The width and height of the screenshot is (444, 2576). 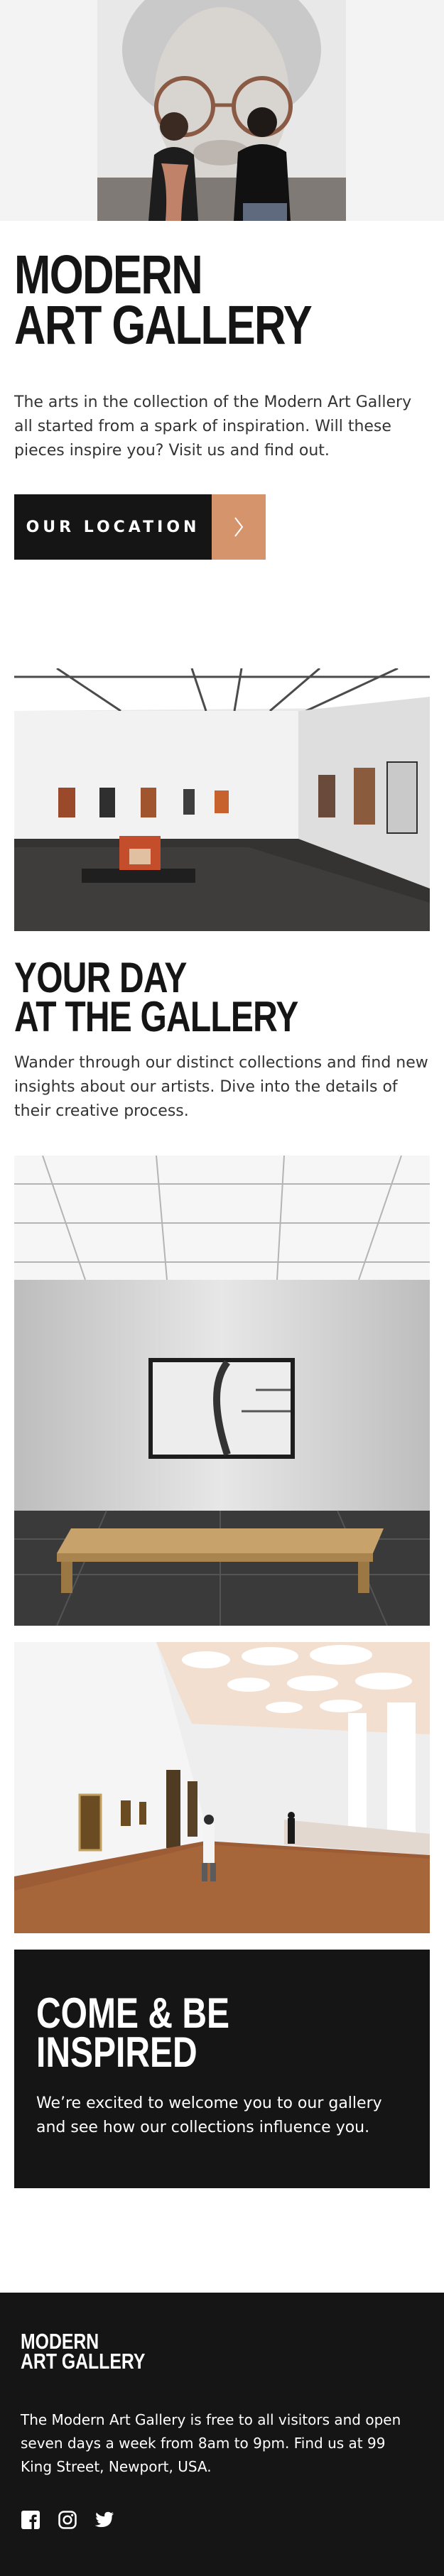 I want to click on page-title: Modern Art Gallery, so click(x=184, y=300).